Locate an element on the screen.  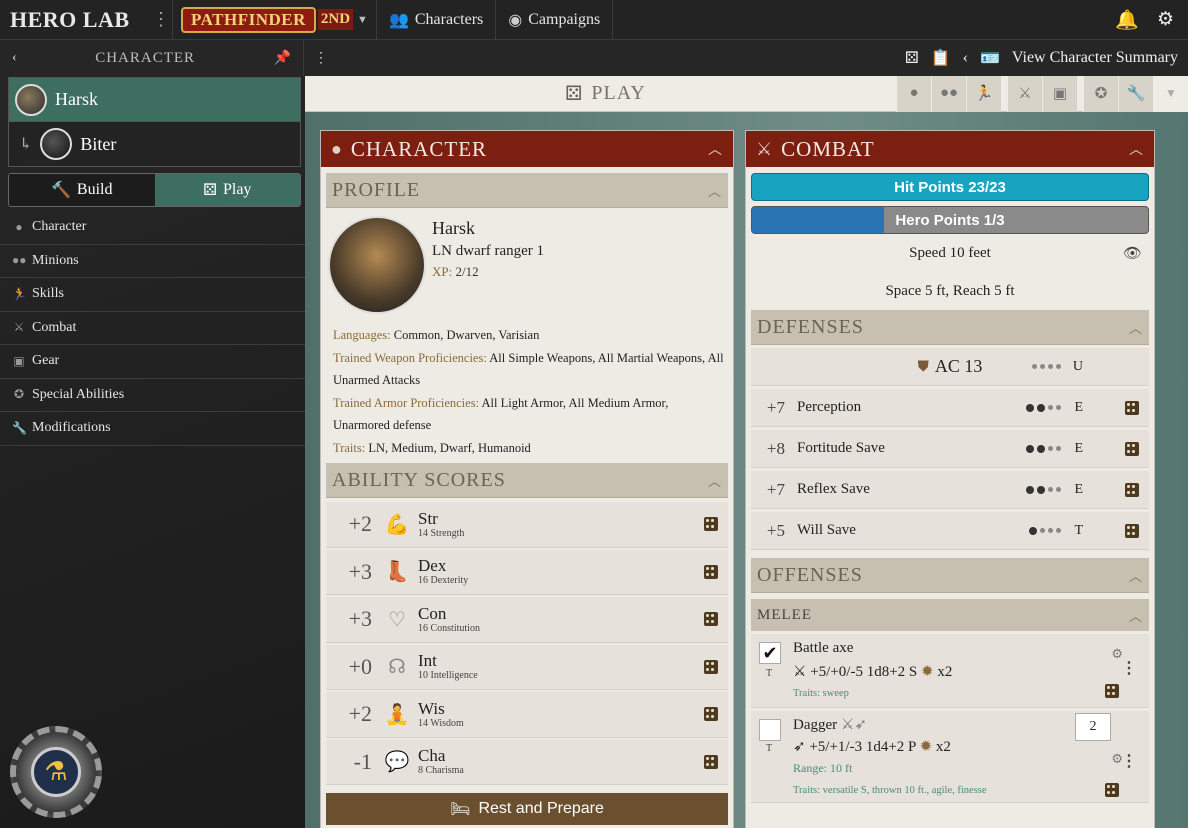
bell-icon: 🔔 is located at coordinates (1127, 20).